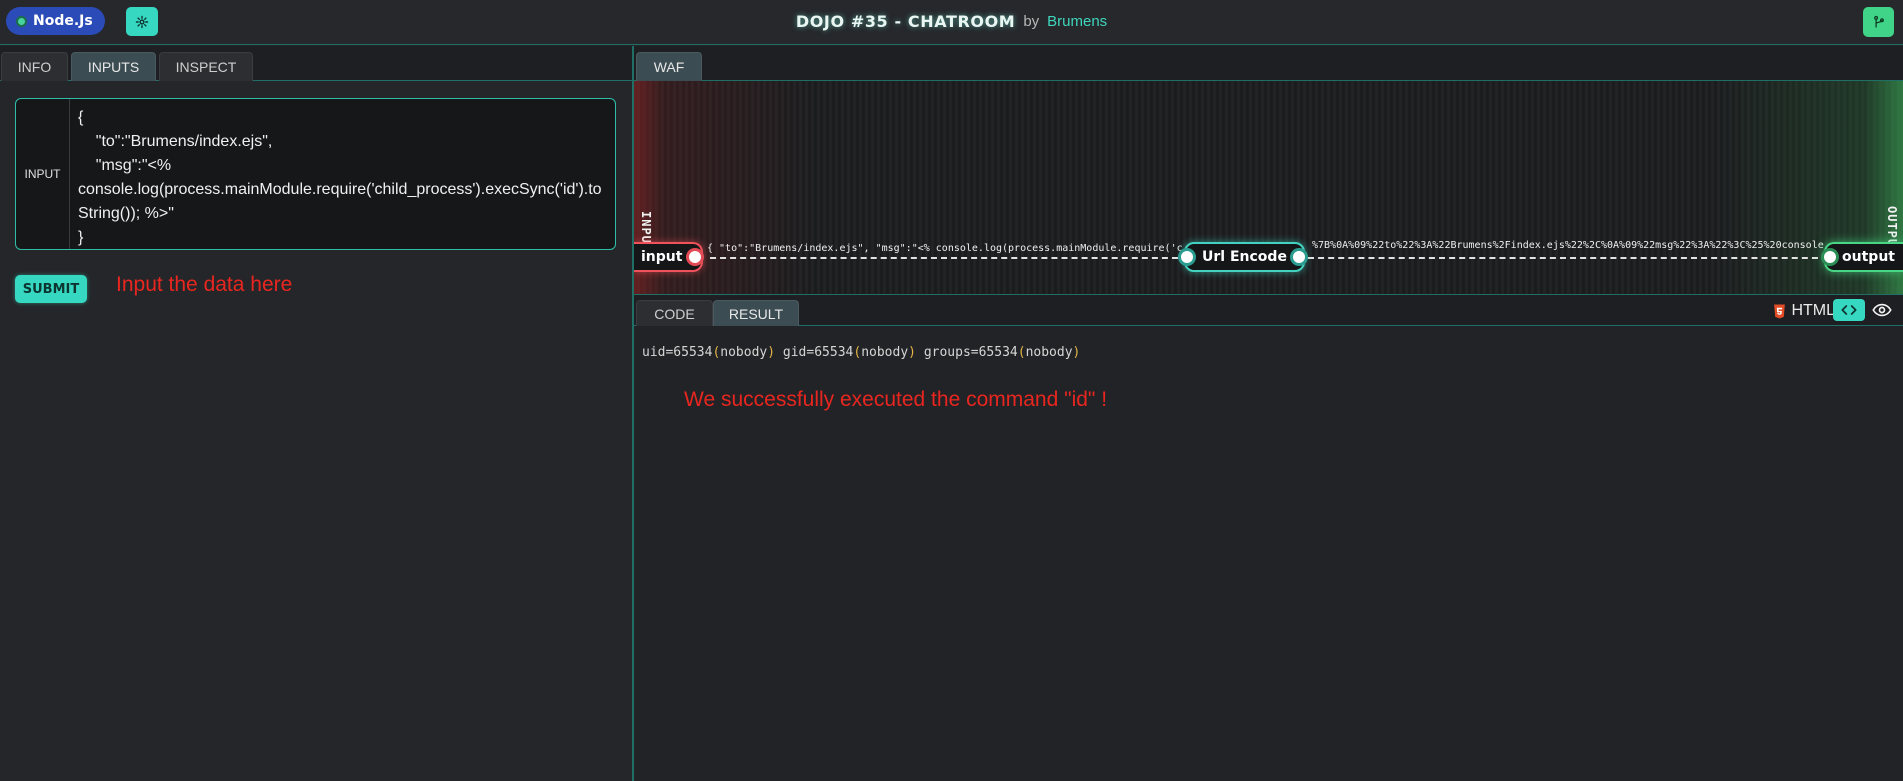 Image resolution: width=1903 pixels, height=781 pixels. Describe the element at coordinates (1868, 257) in the screenshot. I see `node-output-label: output` at that location.